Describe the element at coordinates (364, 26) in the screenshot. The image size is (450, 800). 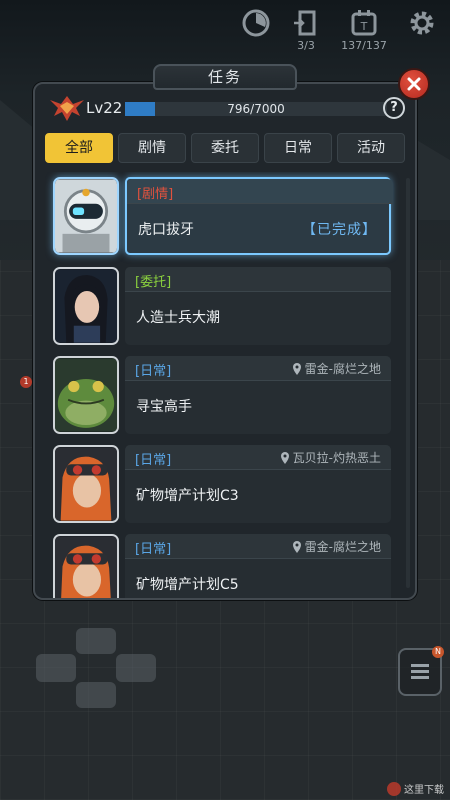
I see `svg-text: T` at that location.